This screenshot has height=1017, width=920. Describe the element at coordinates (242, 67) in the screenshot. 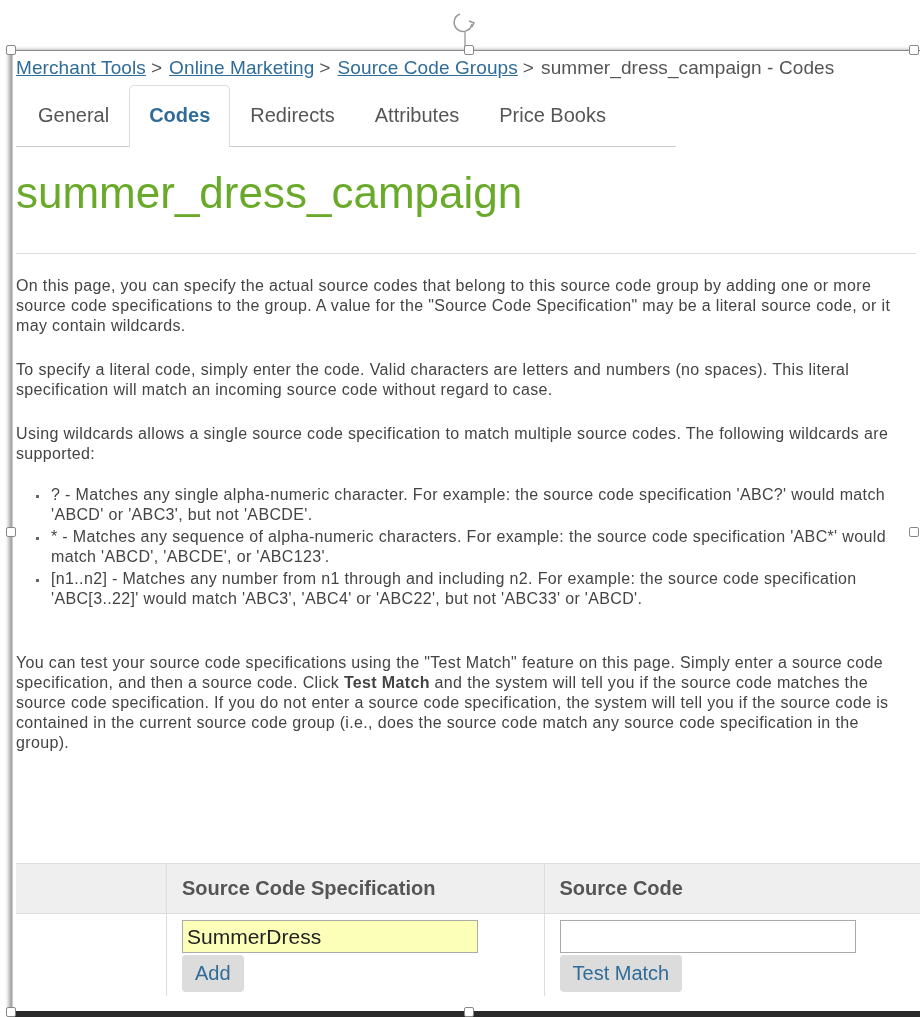

I see `breadcrumb-link: Online Marketing` at that location.